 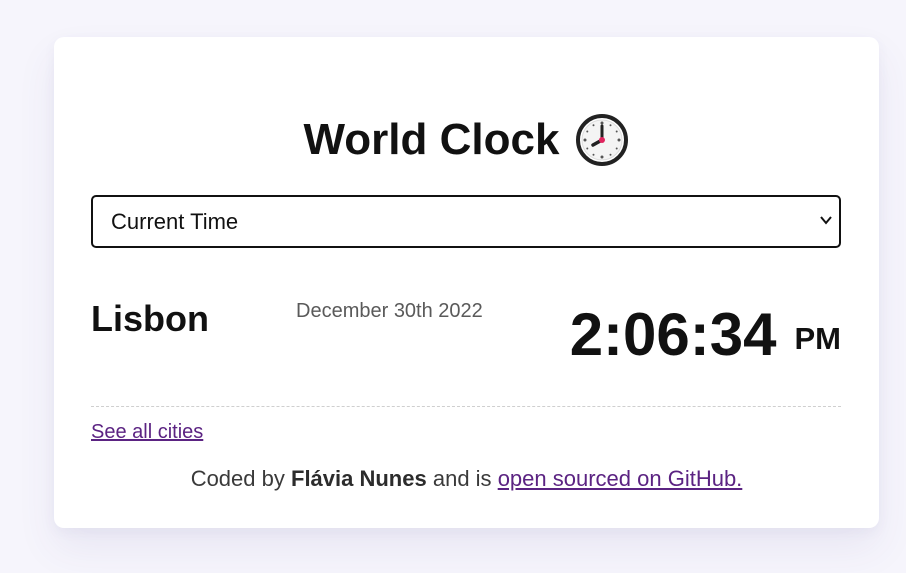 I want to click on city-select-value: Current Time, so click(x=175, y=221).